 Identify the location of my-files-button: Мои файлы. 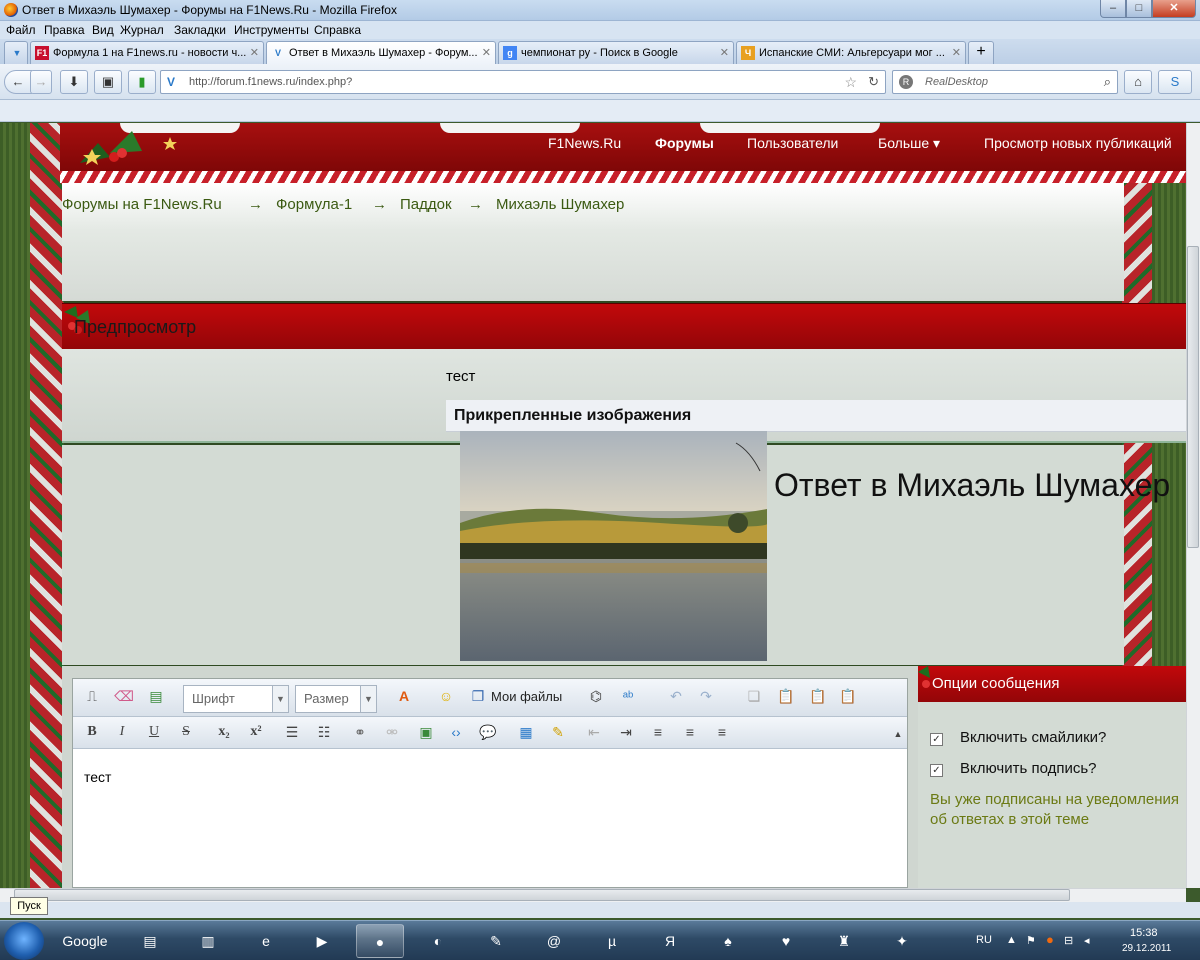
(526, 696).